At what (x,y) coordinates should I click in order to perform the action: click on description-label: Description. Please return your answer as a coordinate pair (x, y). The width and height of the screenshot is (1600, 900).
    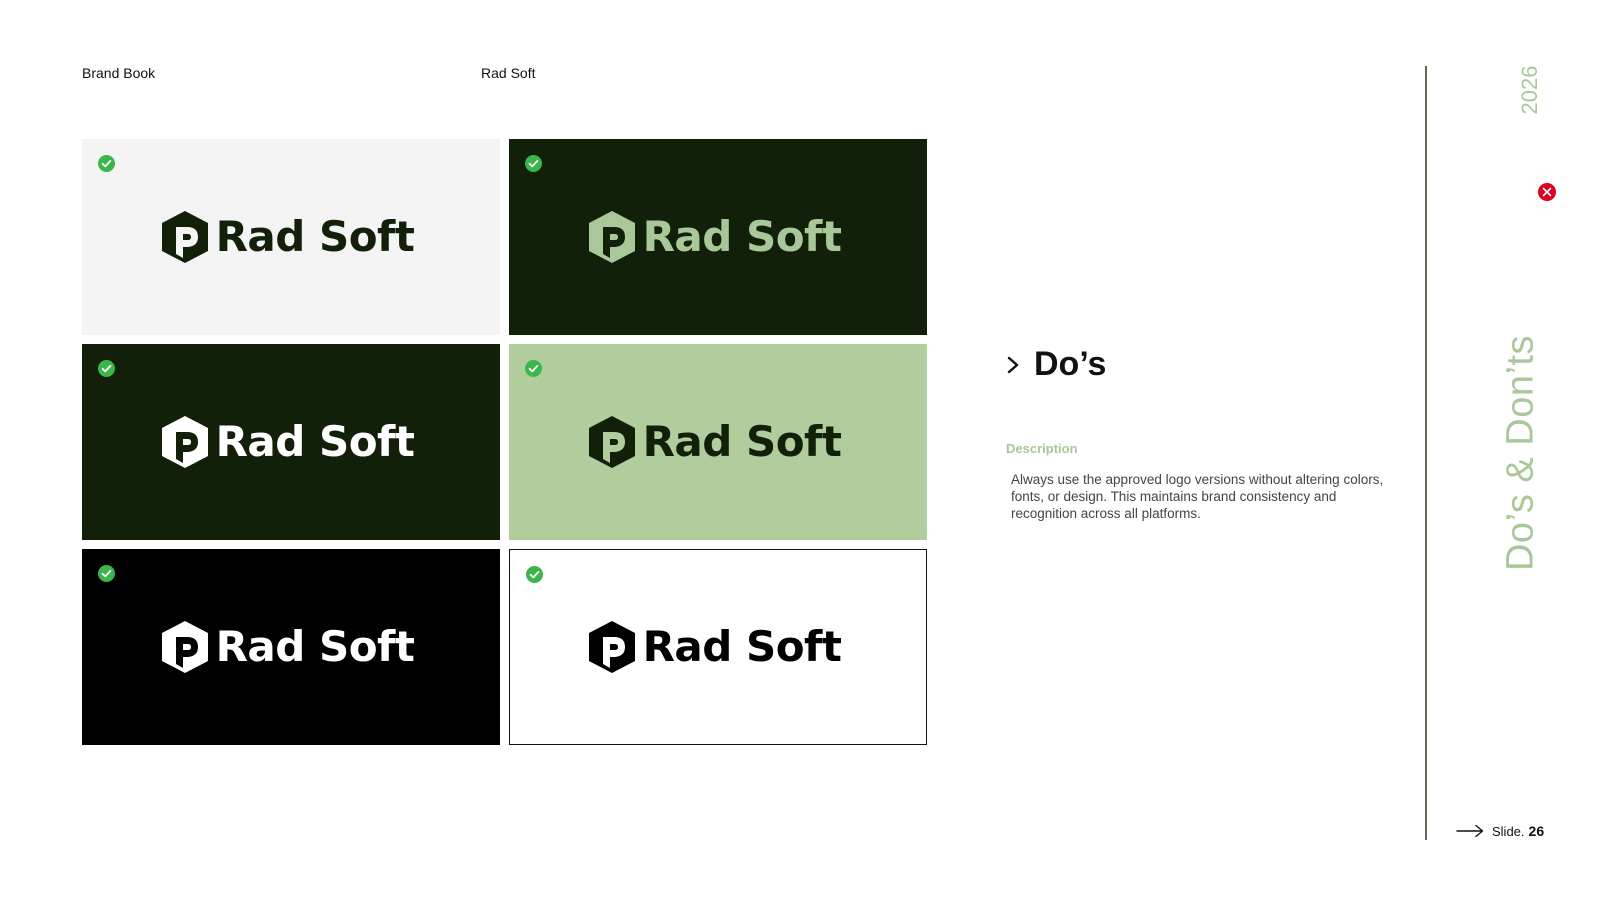
    Looking at the image, I should click on (1042, 448).